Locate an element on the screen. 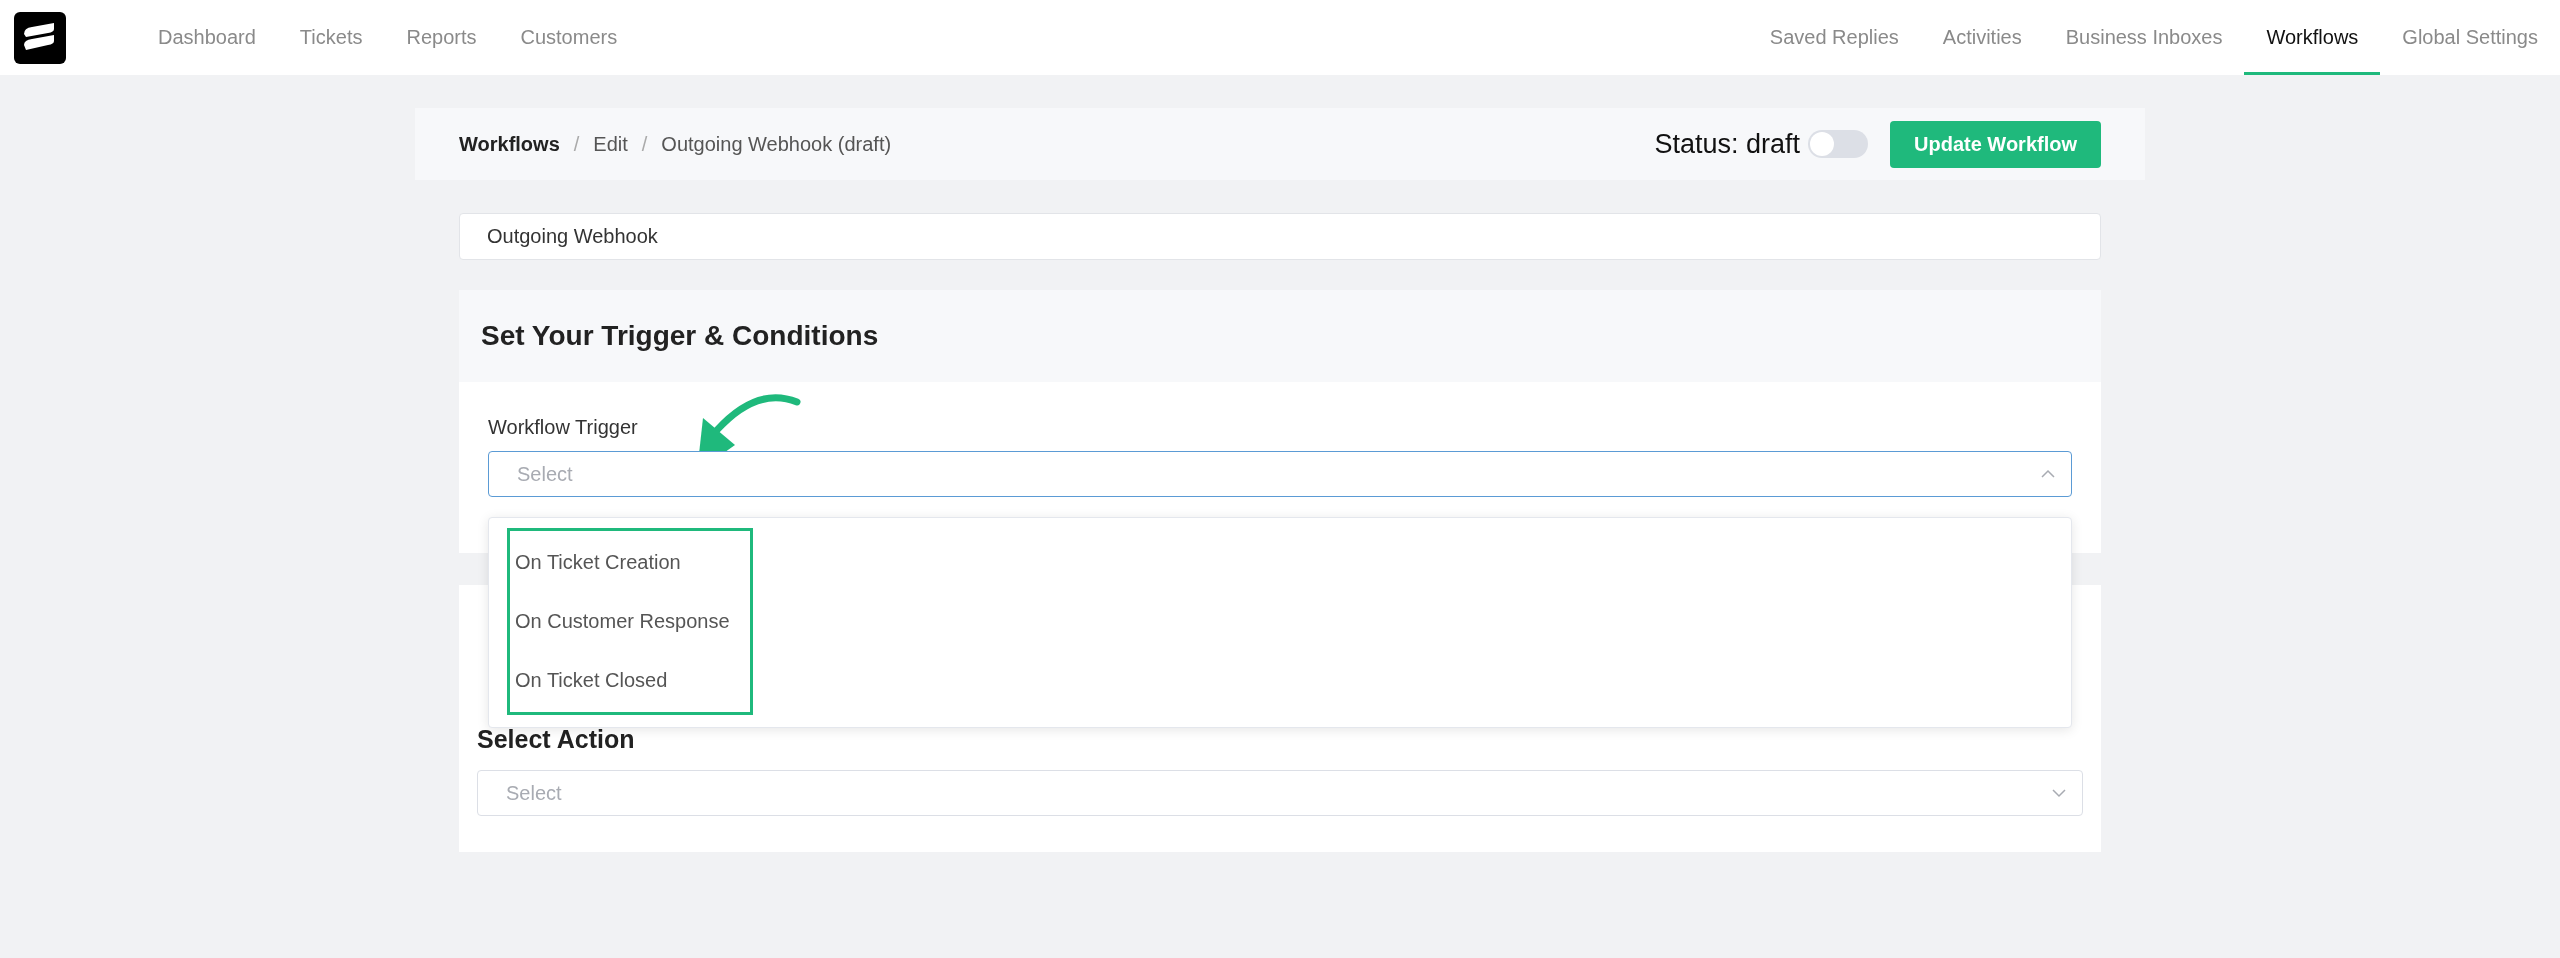  logo-icon is located at coordinates (40, 37).